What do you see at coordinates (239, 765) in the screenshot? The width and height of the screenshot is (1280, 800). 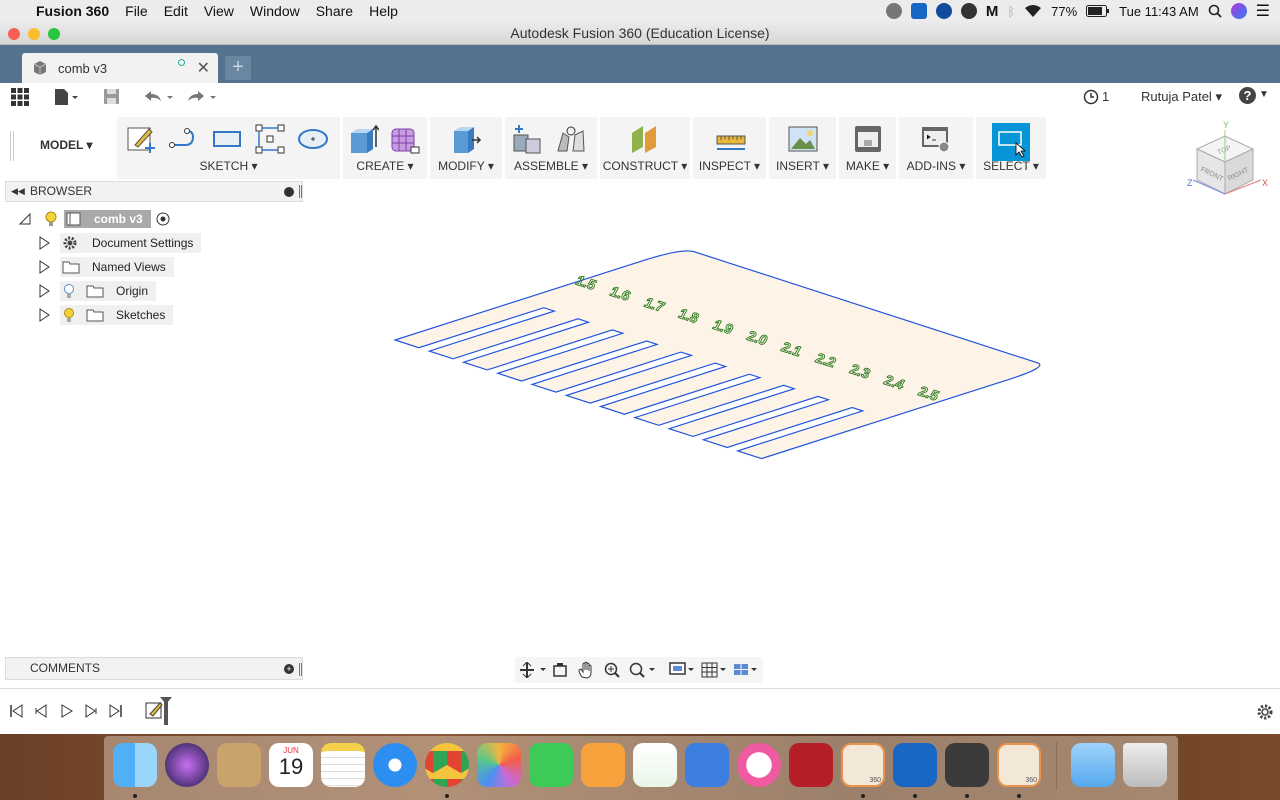 I see `eagle-app-icon` at bounding box center [239, 765].